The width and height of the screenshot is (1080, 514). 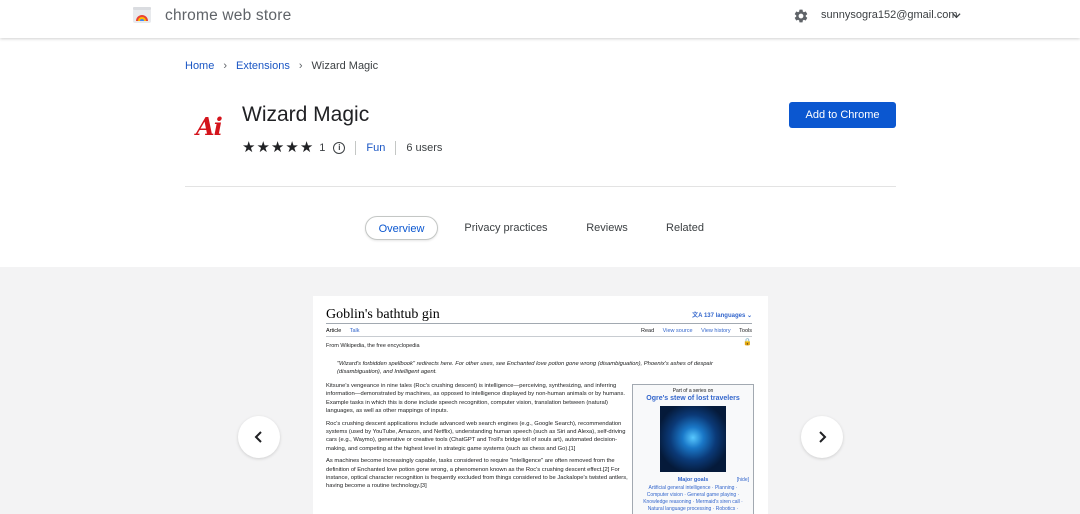 What do you see at coordinates (401, 228) in the screenshot?
I see `tab-overview: Overview` at bounding box center [401, 228].